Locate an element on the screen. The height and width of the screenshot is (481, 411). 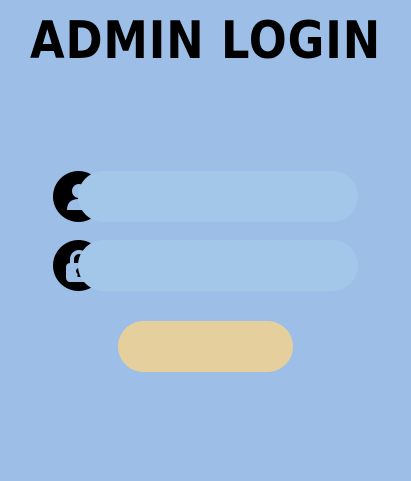
page-title: ADMIN LOGIN is located at coordinates (205, 41).